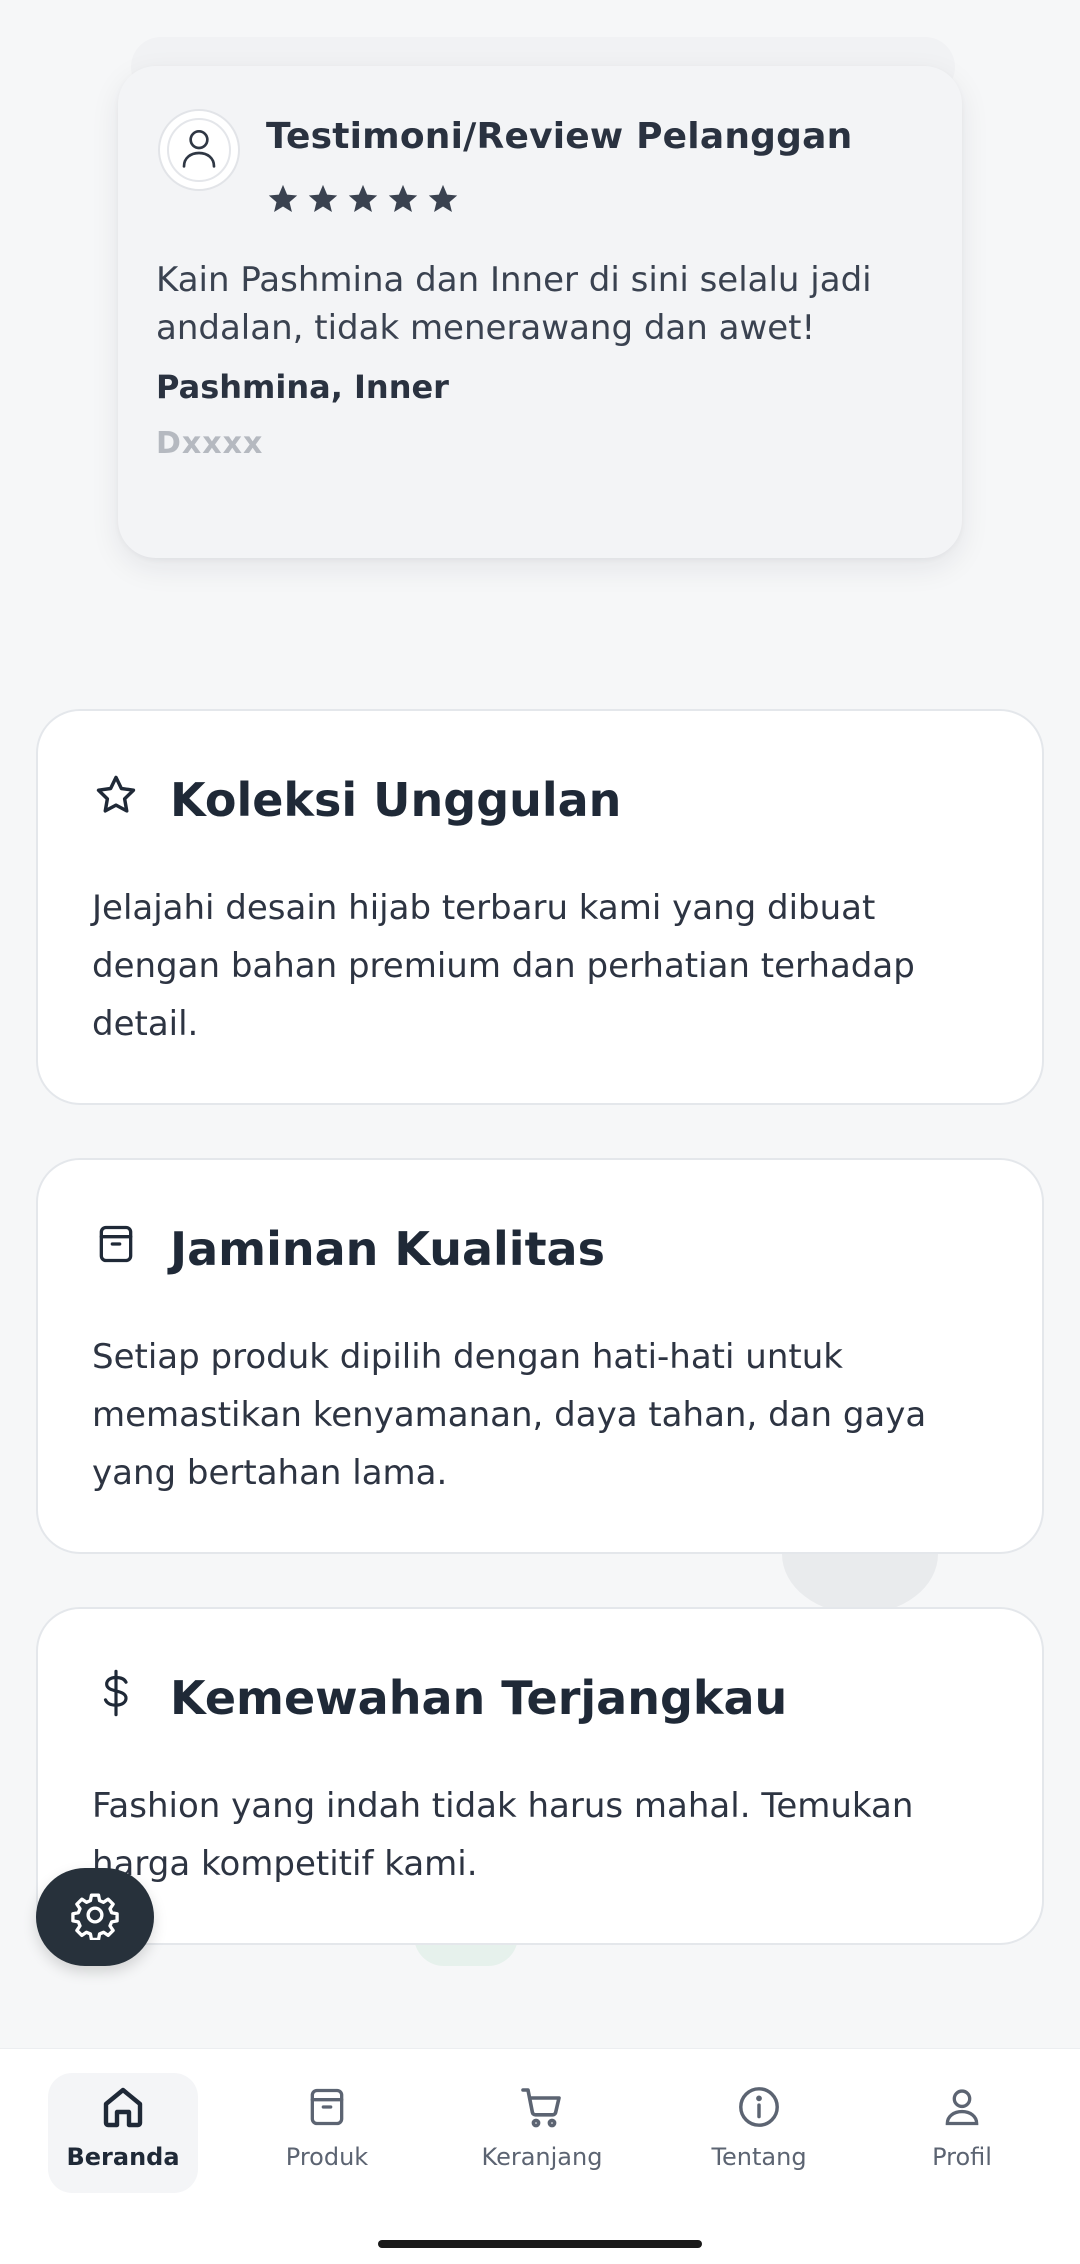 The height and width of the screenshot is (2264, 1080). I want to click on testimonial-products: Pashmina, Inner, so click(302, 387).